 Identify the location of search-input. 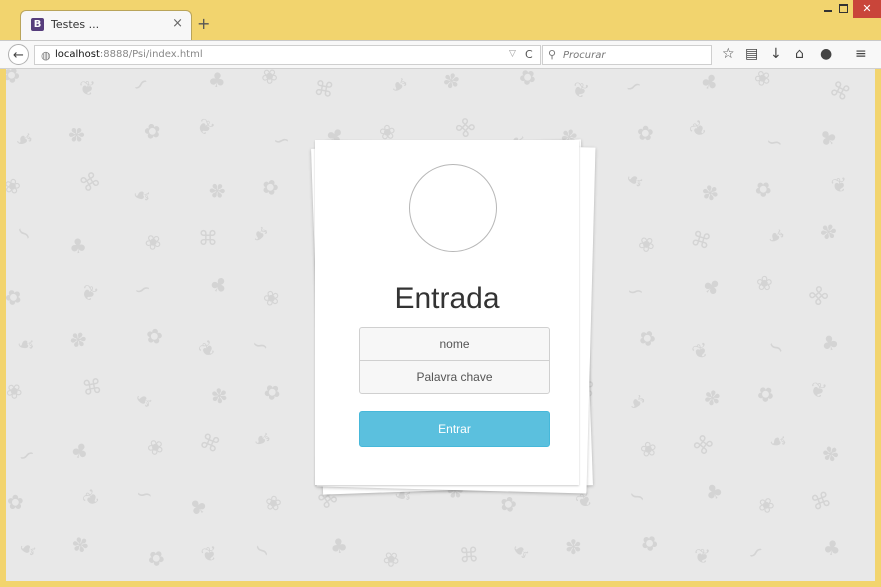
(633, 55).